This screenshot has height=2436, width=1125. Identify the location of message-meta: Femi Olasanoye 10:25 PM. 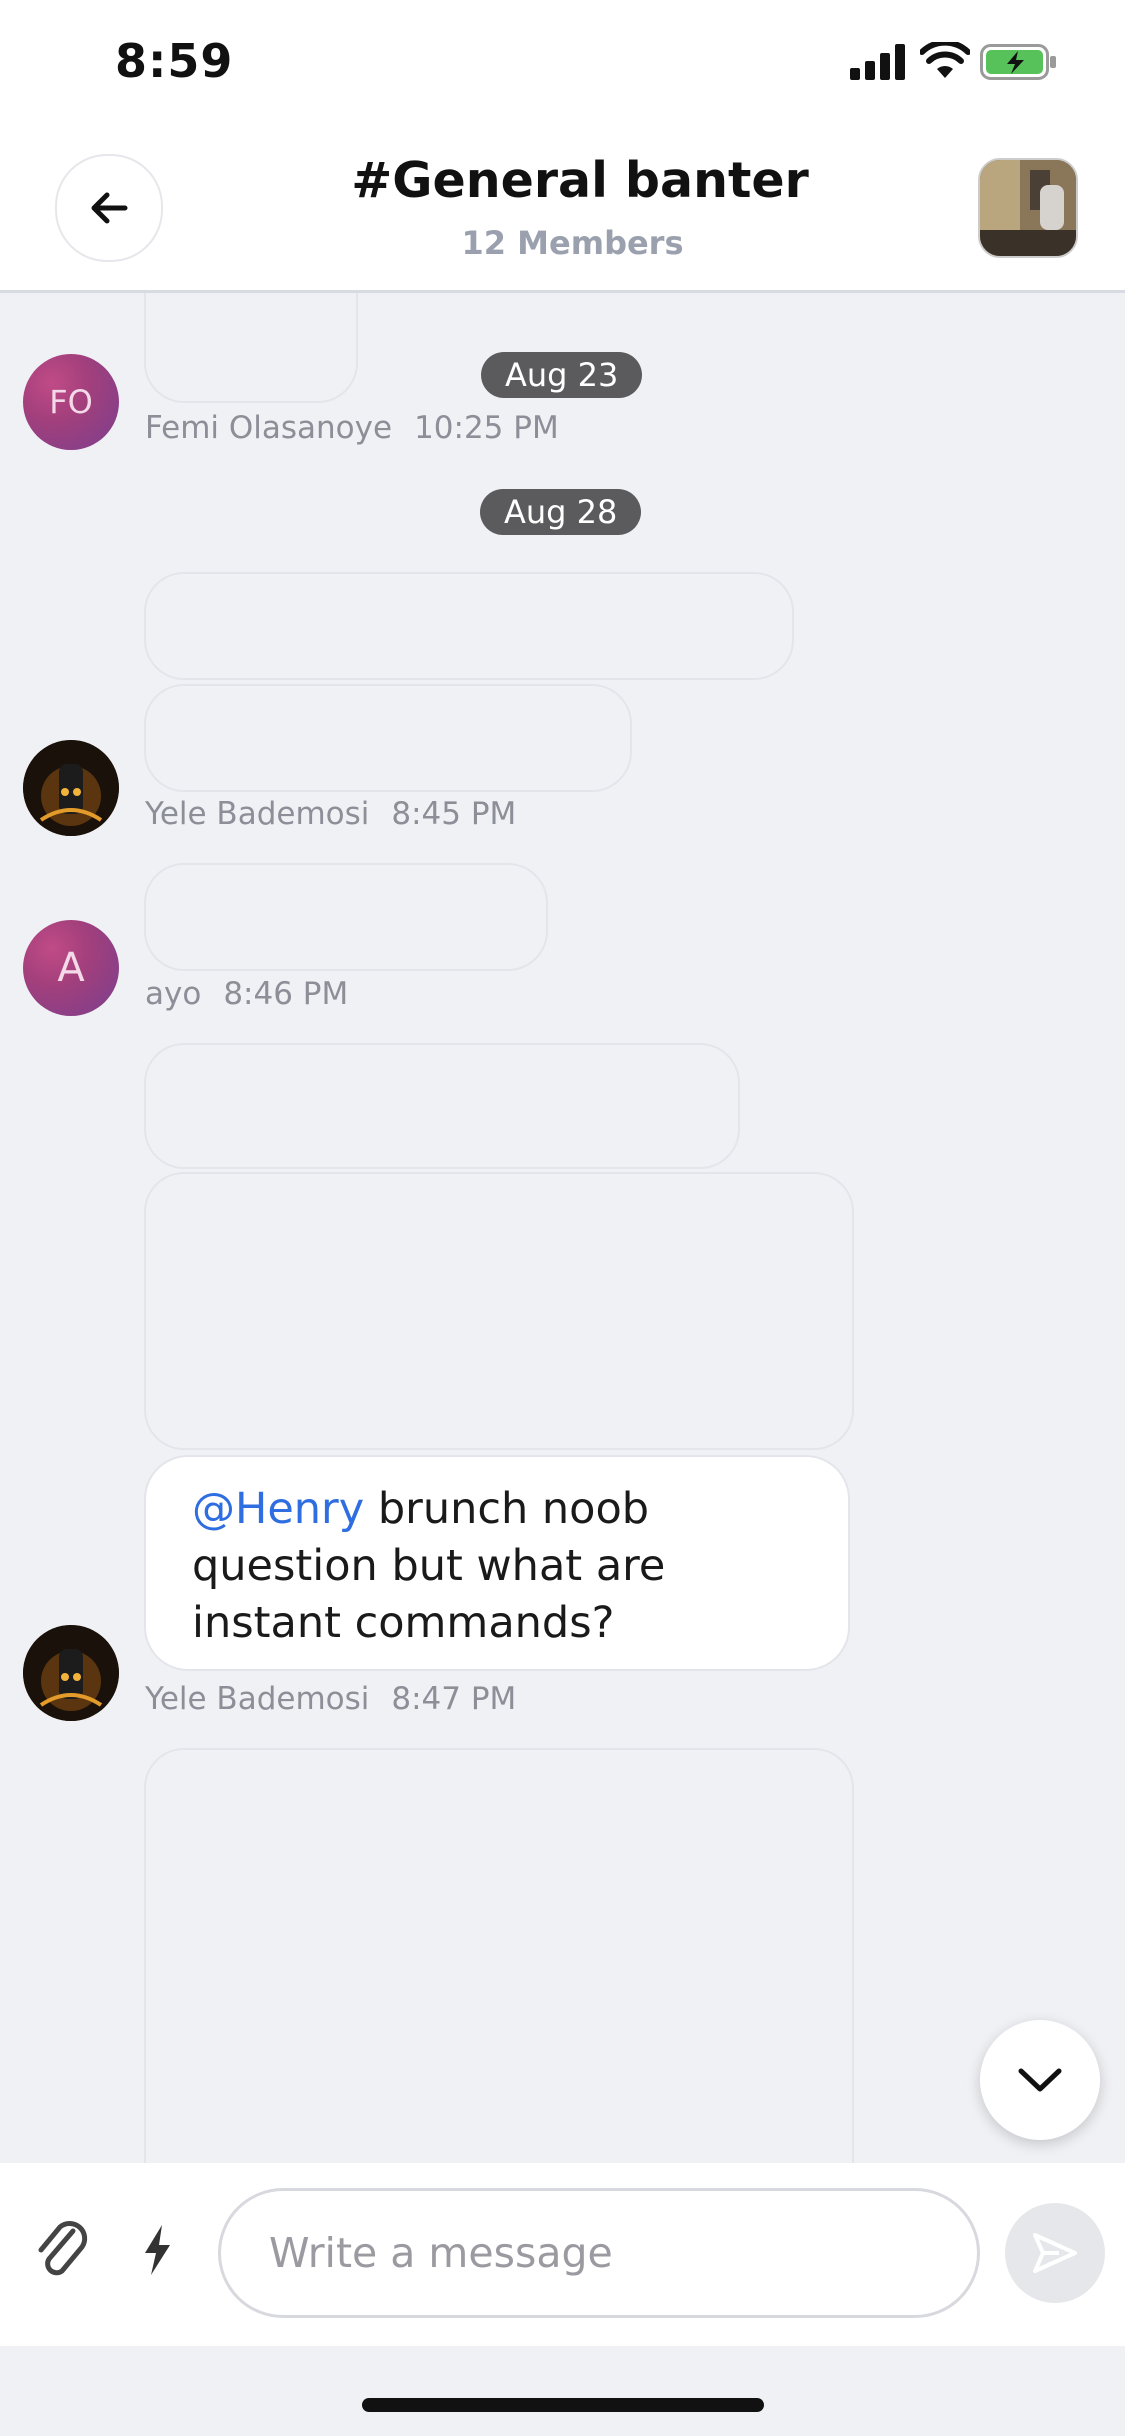
(352, 428).